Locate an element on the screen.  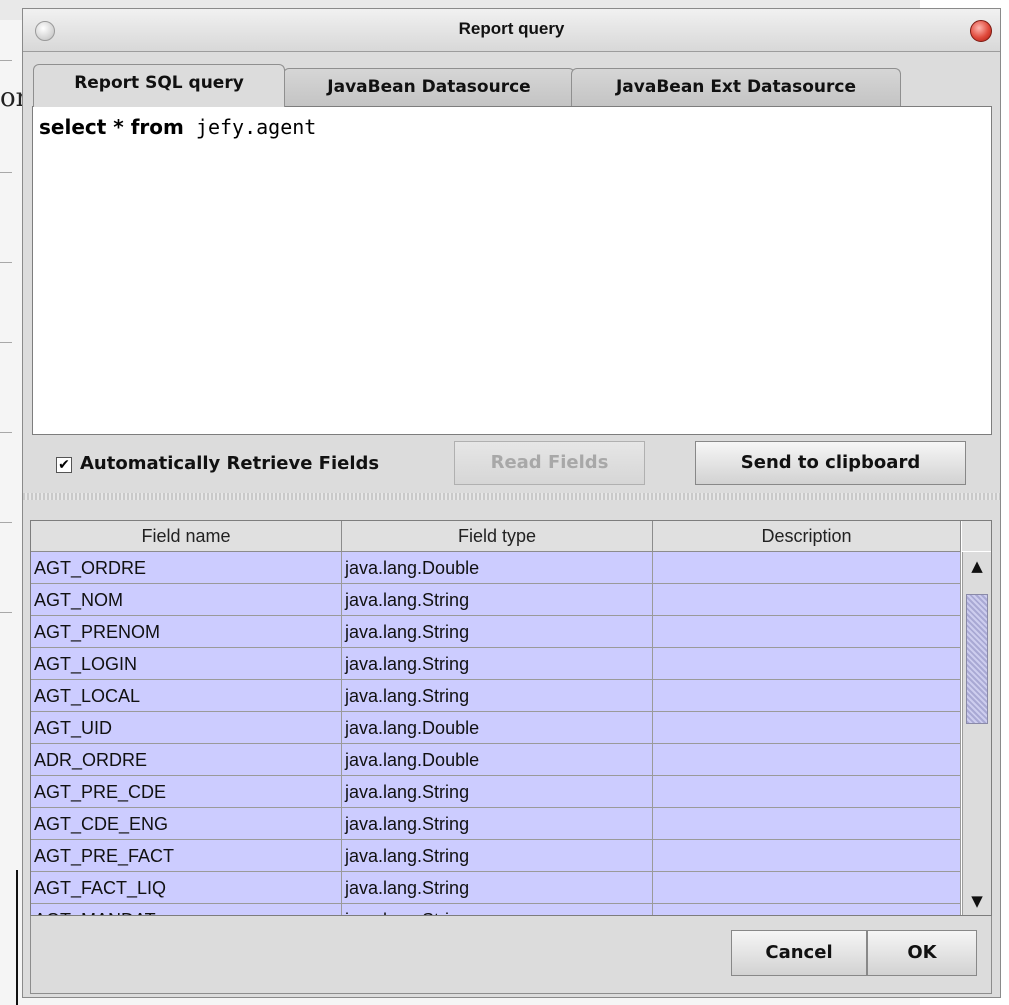
close-icon is located at coordinates (981, 31).